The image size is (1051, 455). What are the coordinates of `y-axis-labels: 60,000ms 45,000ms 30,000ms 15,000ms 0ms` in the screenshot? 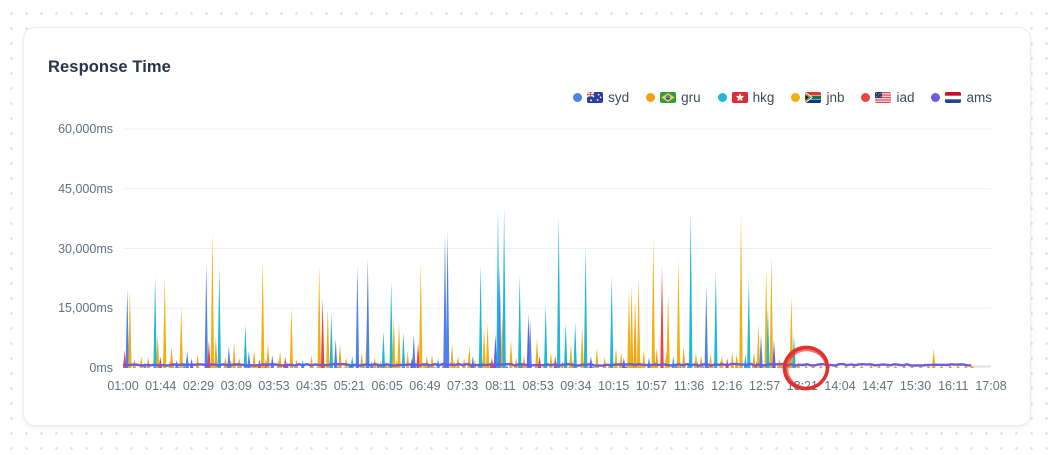 It's located at (68, 248).